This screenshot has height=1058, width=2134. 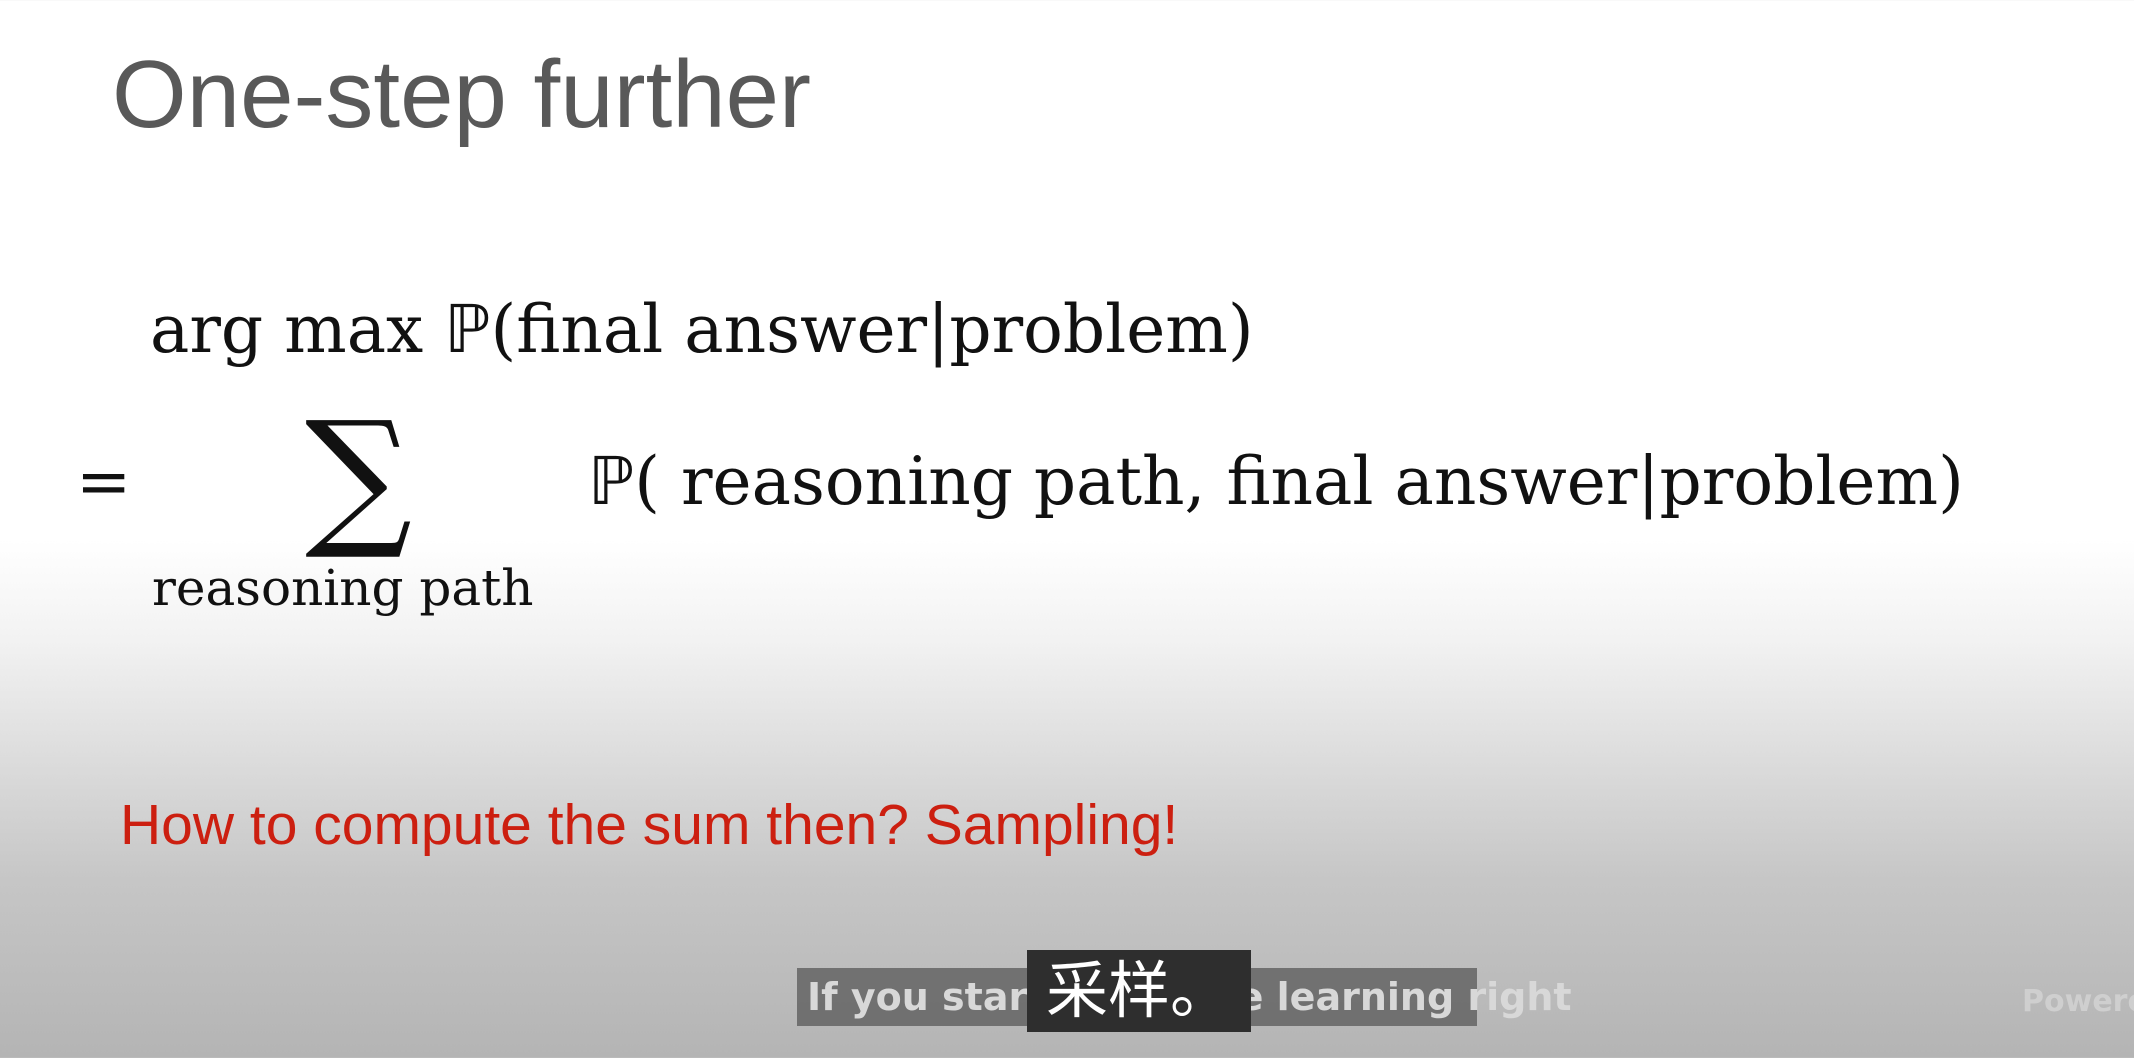 I want to click on equation-line-1-expression: (final answer|problem), so click(x=872, y=329).